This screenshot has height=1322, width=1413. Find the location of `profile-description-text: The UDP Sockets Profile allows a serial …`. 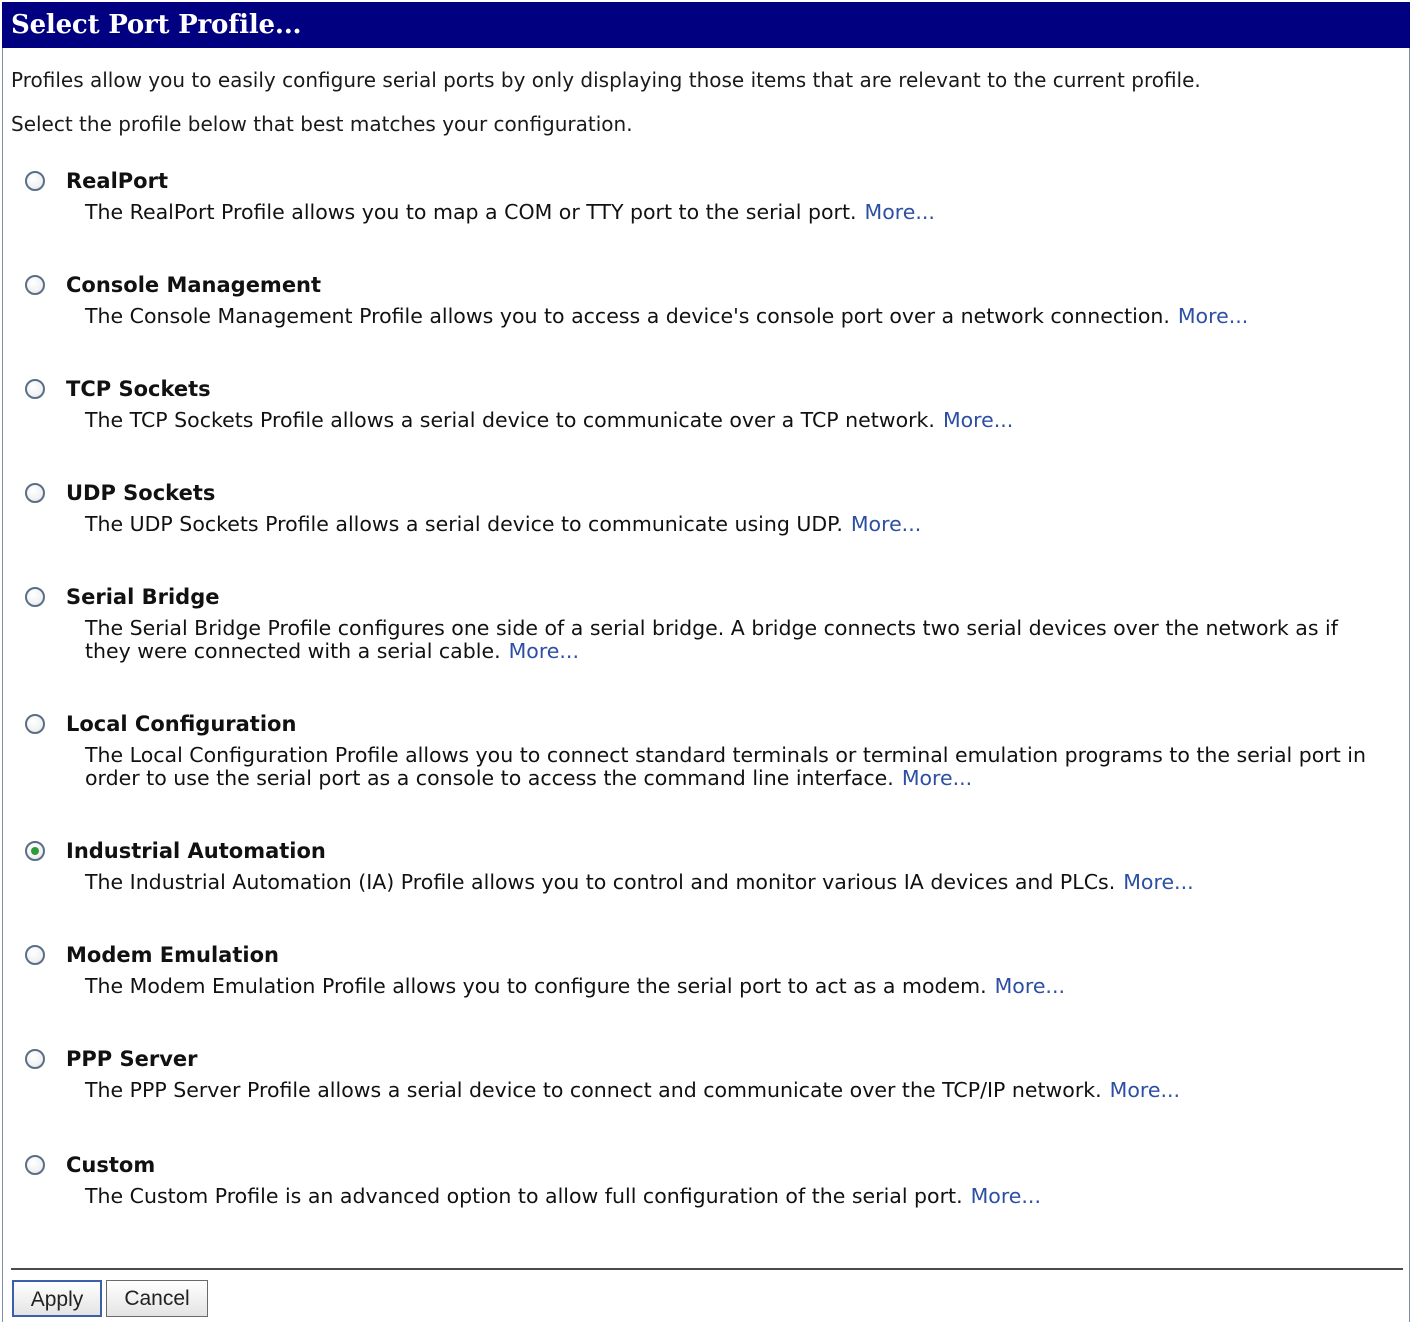

profile-description-text: The UDP Sockets Profile allows a serial … is located at coordinates (464, 524).